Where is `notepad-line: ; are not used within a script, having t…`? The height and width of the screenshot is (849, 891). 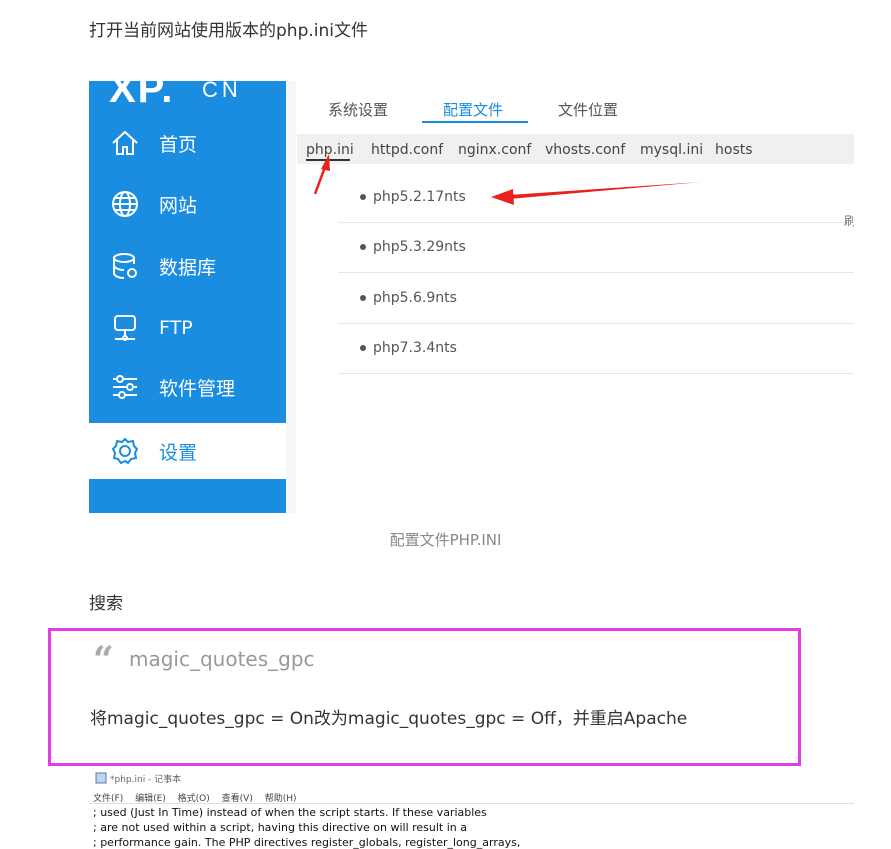 notepad-line: ; are not used within a script, having t… is located at coordinates (280, 827).